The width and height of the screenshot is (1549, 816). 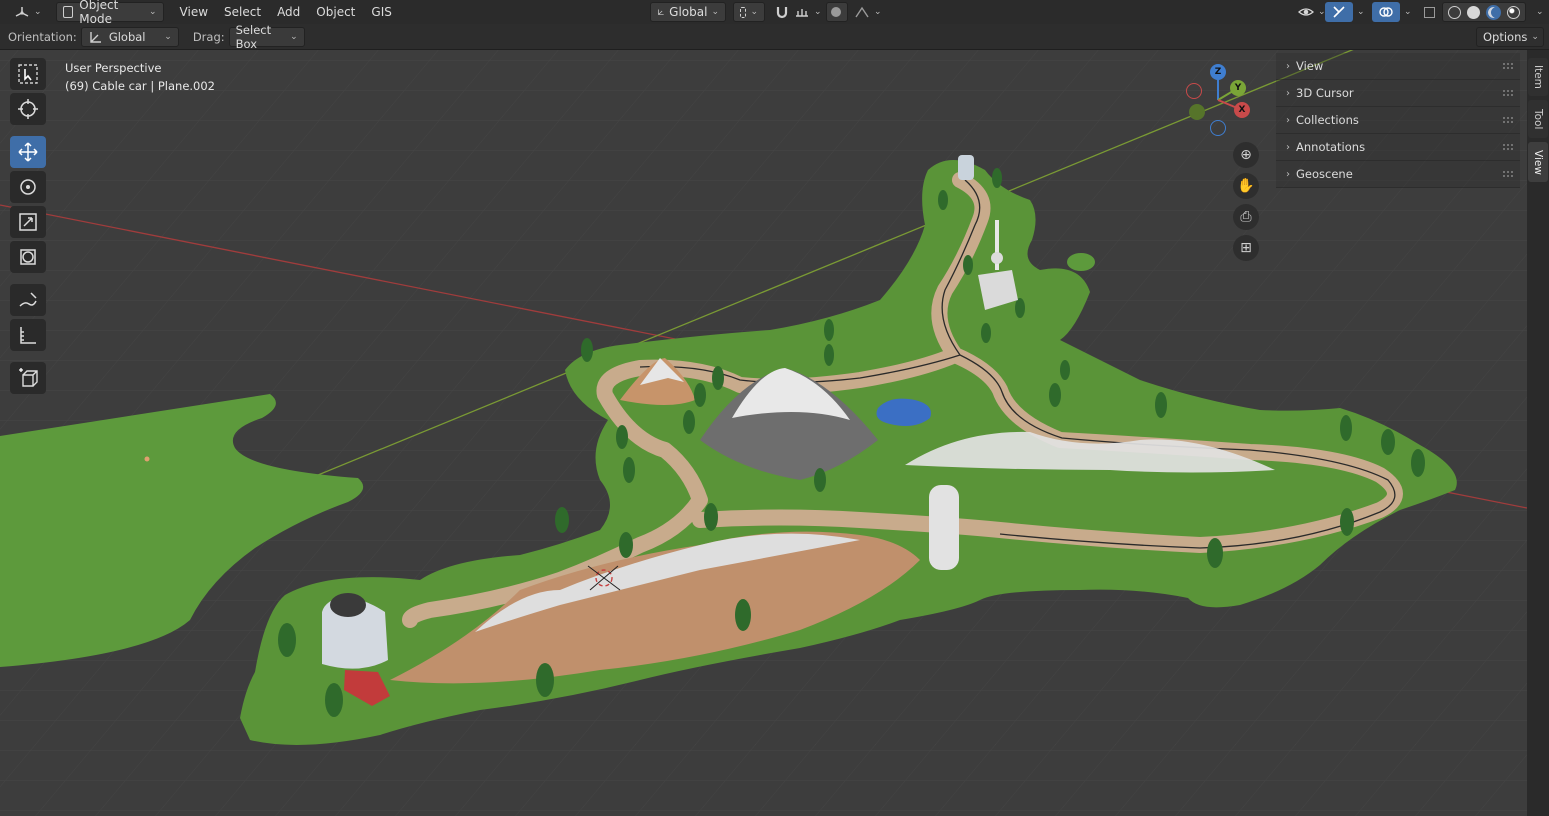 I want to click on toolbar, so click(x=28, y=227).